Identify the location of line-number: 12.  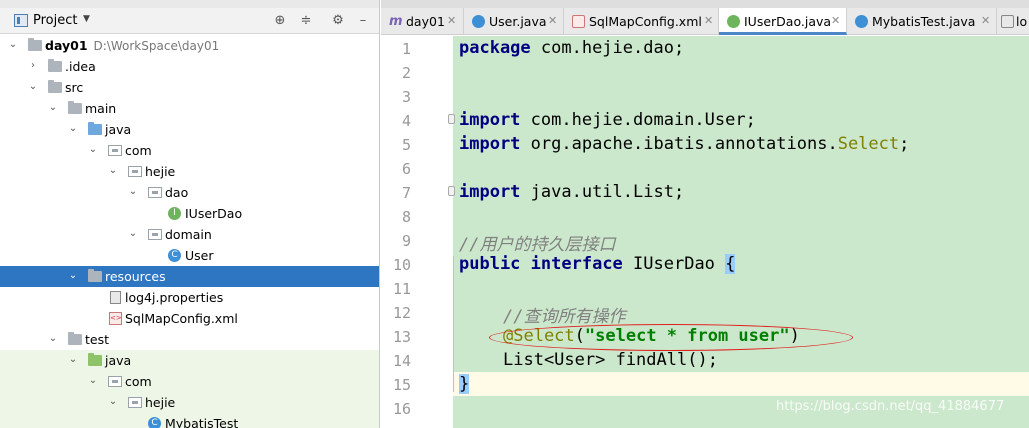
(401, 313).